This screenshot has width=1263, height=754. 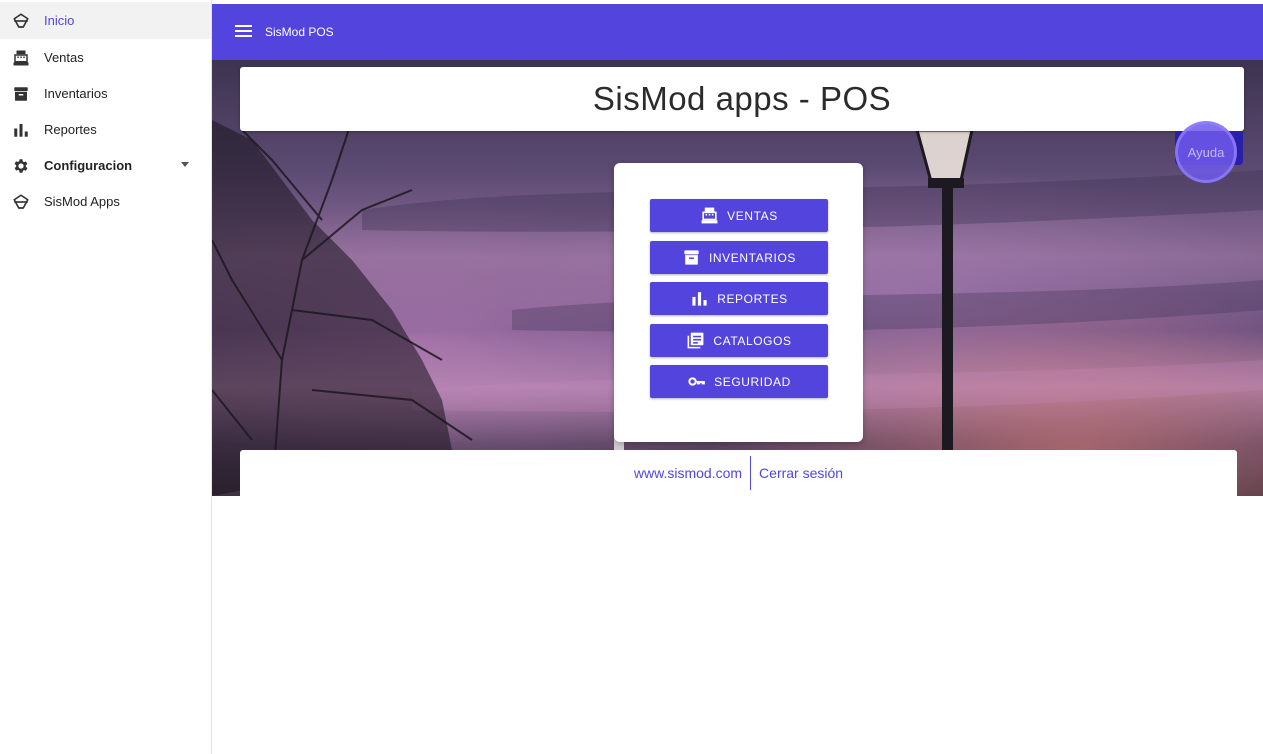 I want to click on app-title: SisMod POS, so click(x=299, y=32).